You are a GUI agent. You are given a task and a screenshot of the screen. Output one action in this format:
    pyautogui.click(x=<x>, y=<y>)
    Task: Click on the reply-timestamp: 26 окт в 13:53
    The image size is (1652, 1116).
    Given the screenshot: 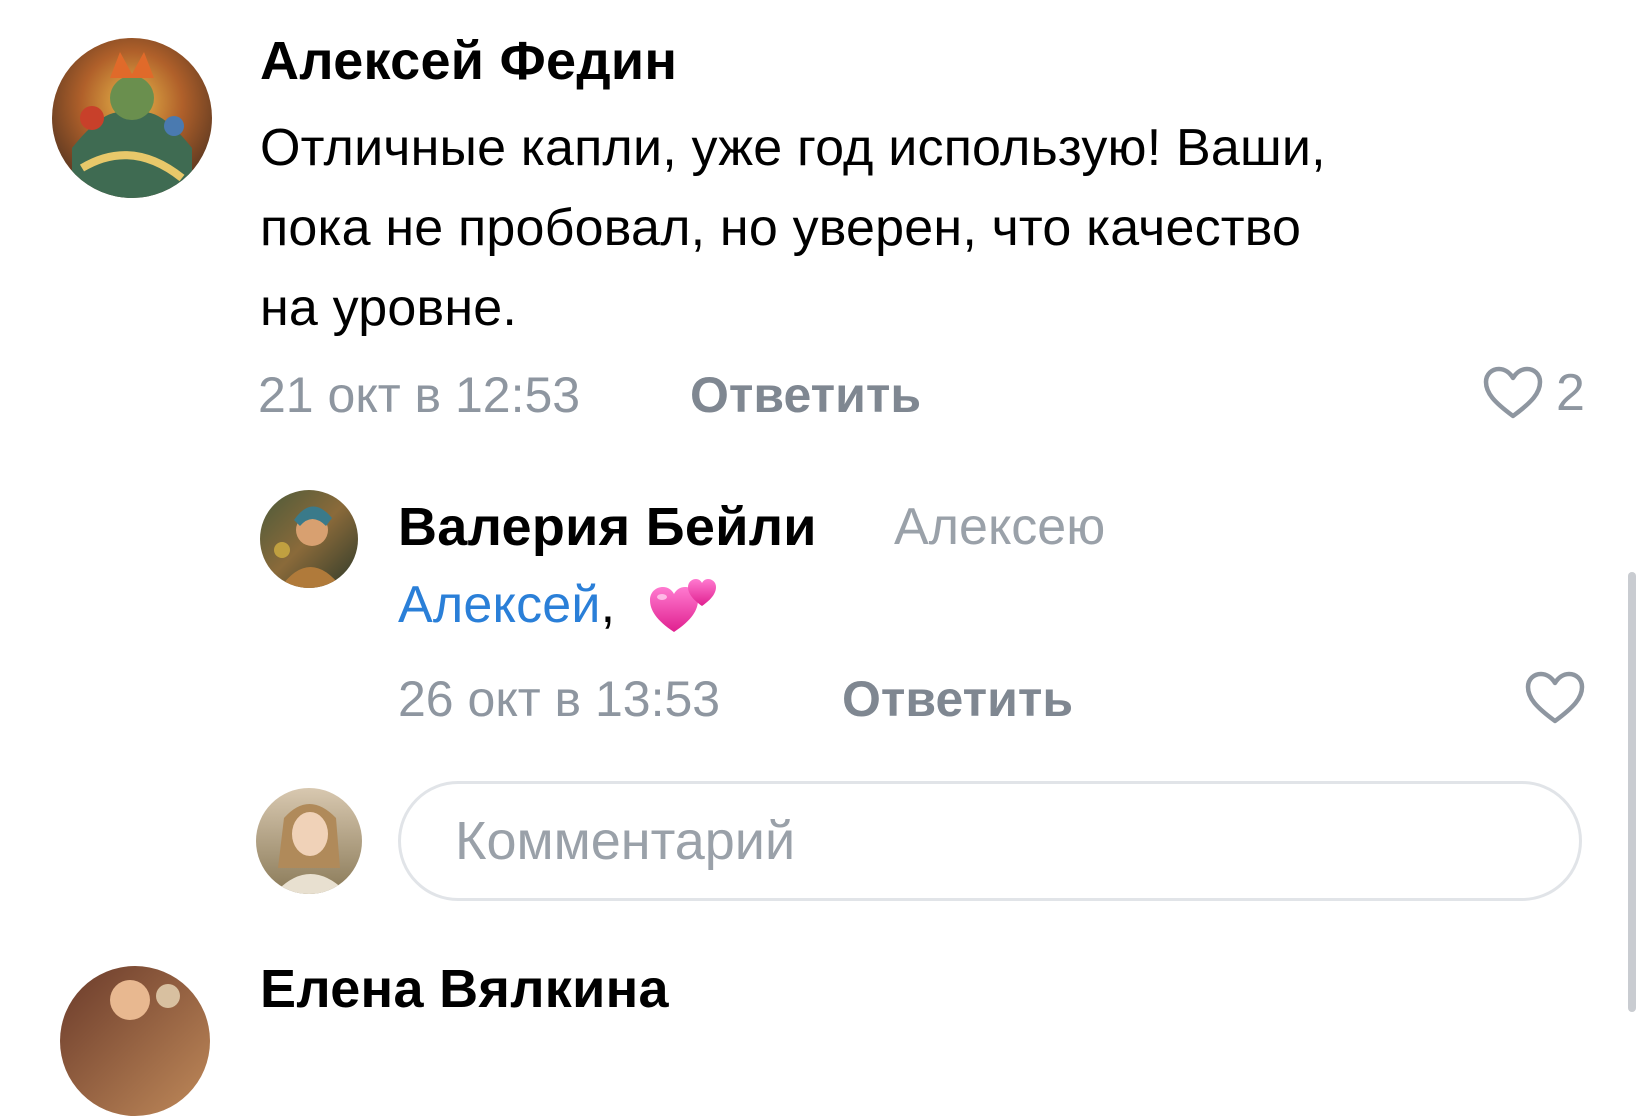 What is the action you would take?
    pyautogui.click(x=559, y=699)
    